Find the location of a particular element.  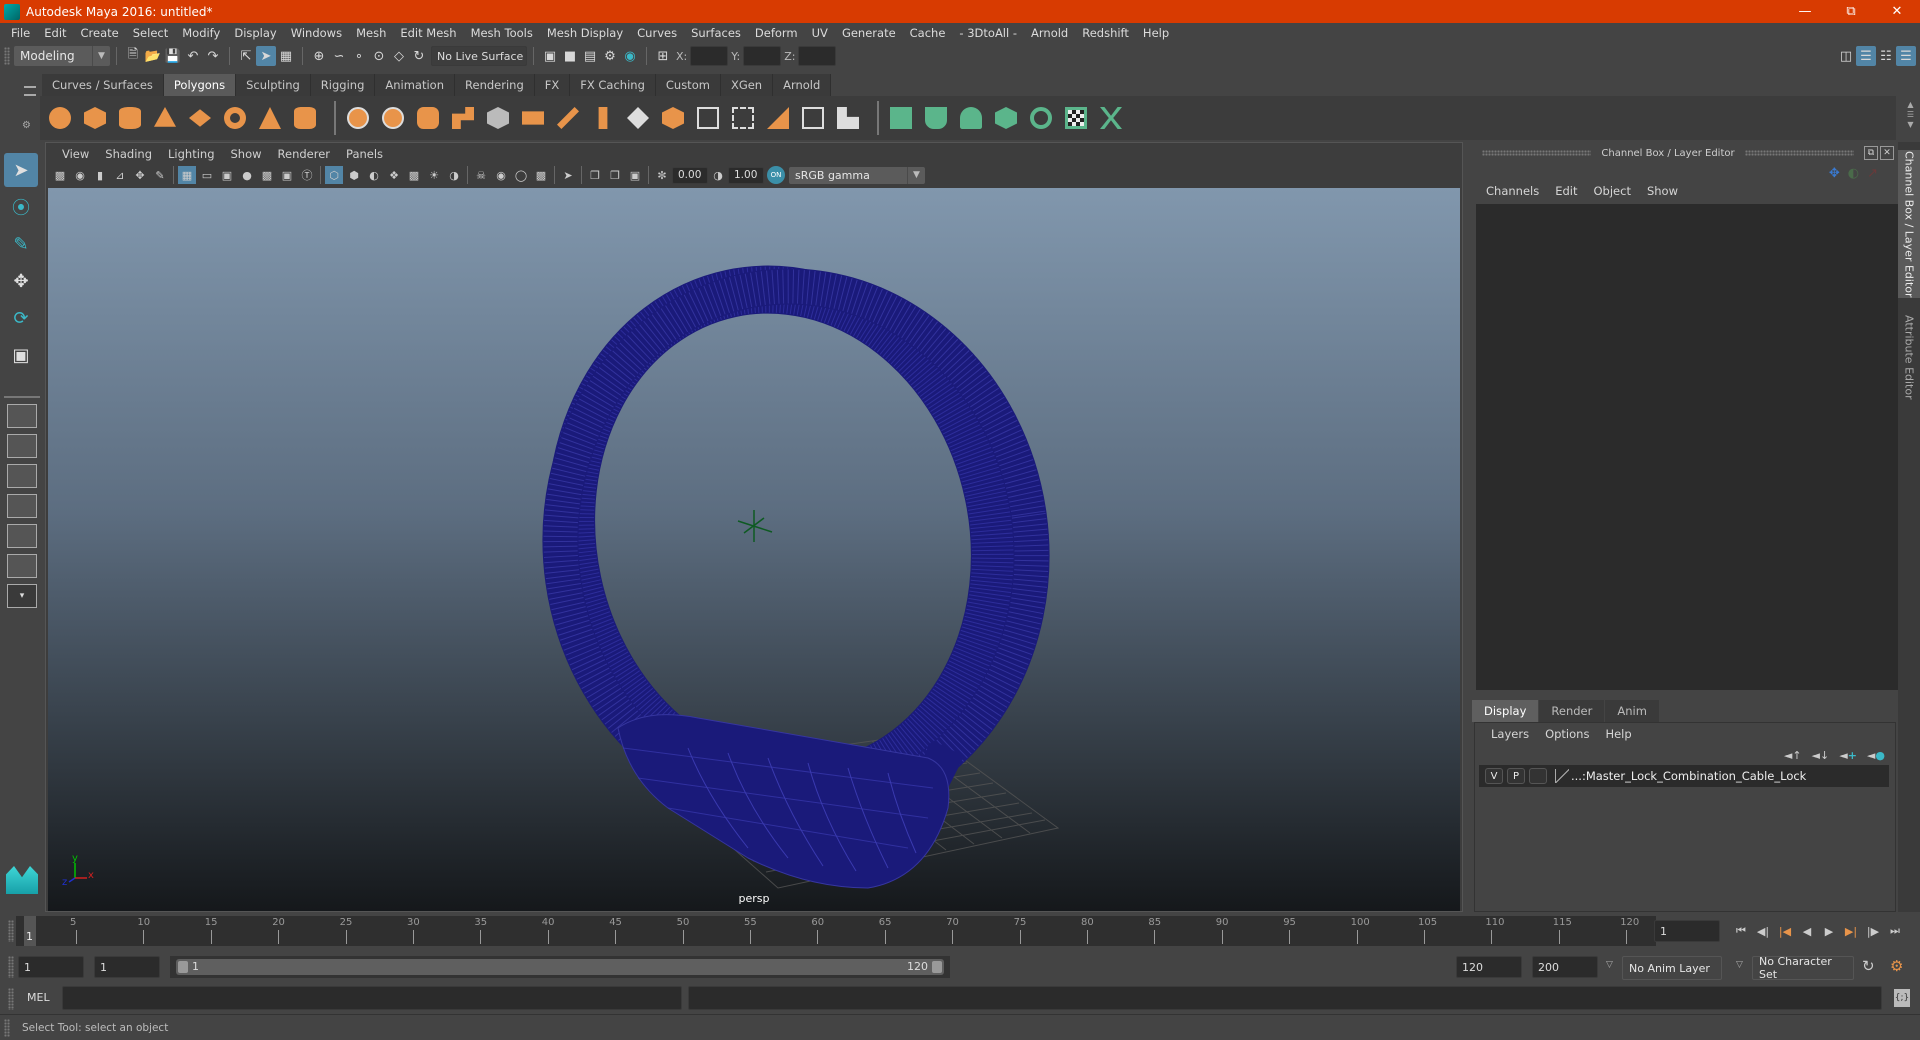

anti-aliasing-icon: ◯ is located at coordinates (521, 175).